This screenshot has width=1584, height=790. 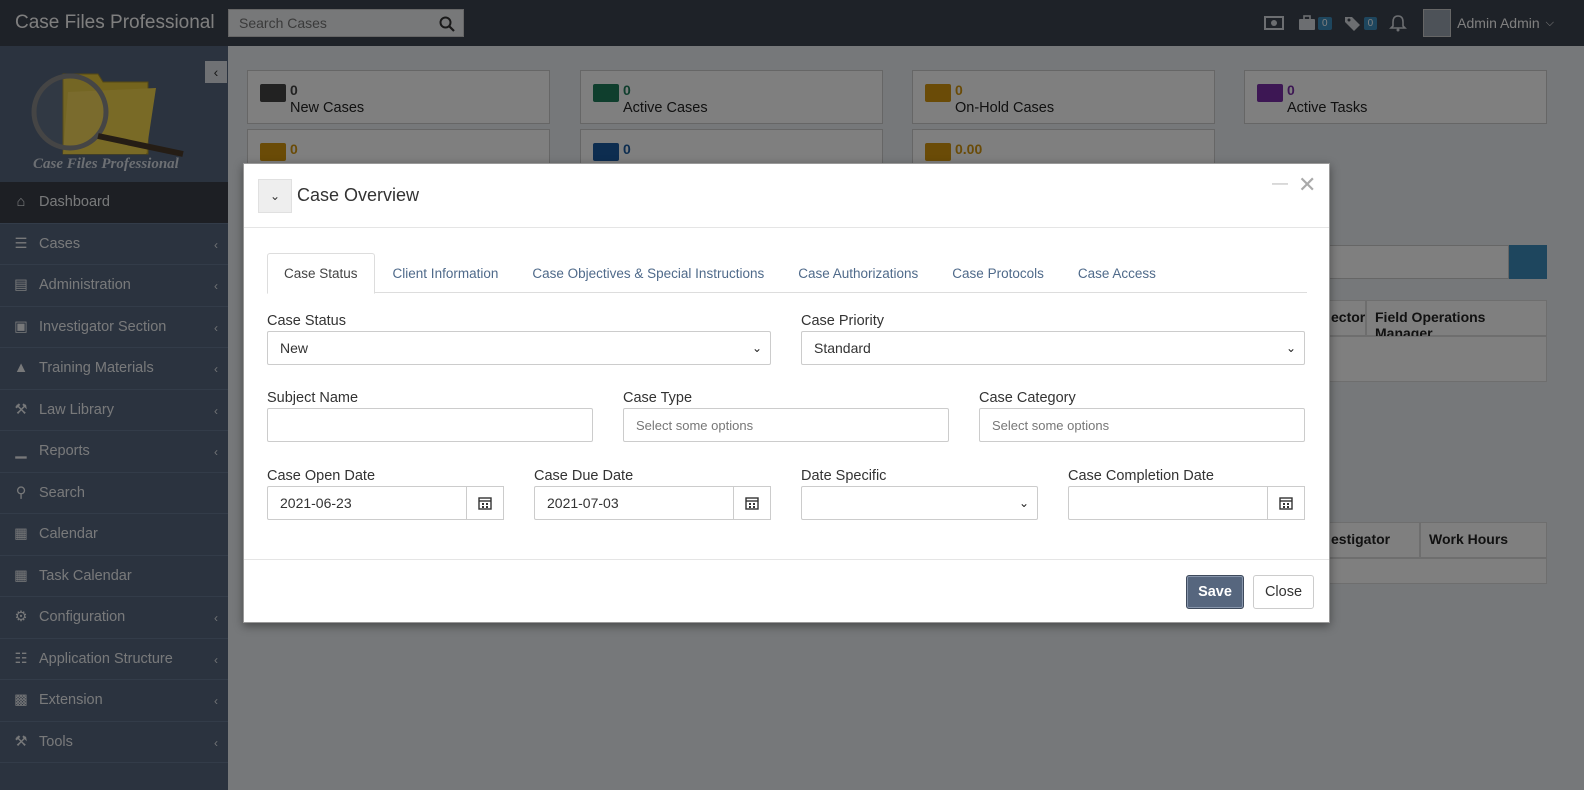 What do you see at coordinates (1027, 398) in the screenshot?
I see `case-category-label: Case Category` at bounding box center [1027, 398].